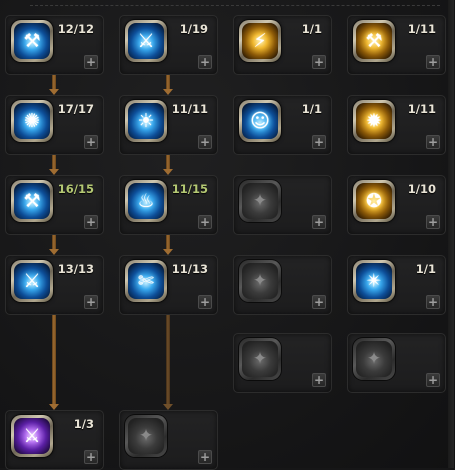 This screenshot has height=470, width=455. Describe the element at coordinates (168, 125) in the screenshot. I see `skill-slot-r2c2: ☀ 11/11 +` at that location.